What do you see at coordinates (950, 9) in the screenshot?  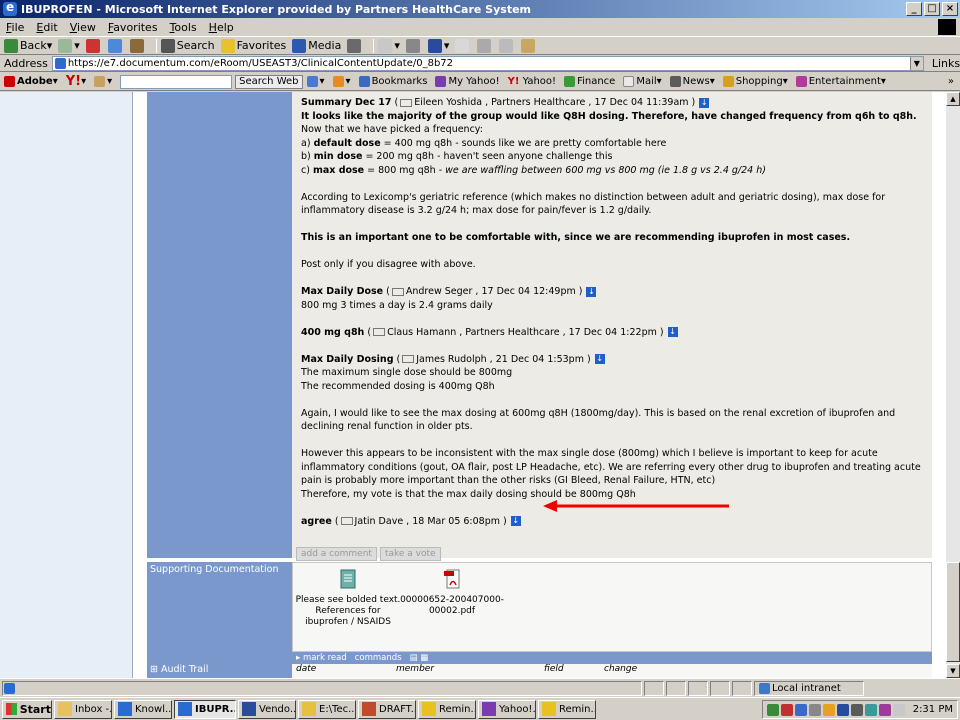 I see `close-button: ×` at bounding box center [950, 9].